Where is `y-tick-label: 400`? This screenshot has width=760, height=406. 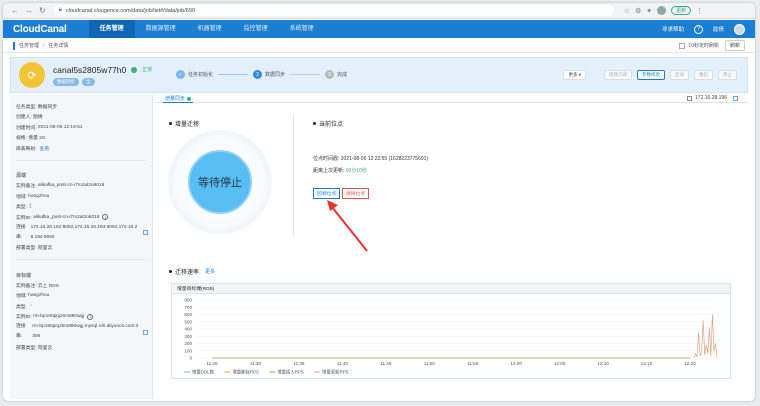 y-tick-label: 400 is located at coordinates (188, 329).